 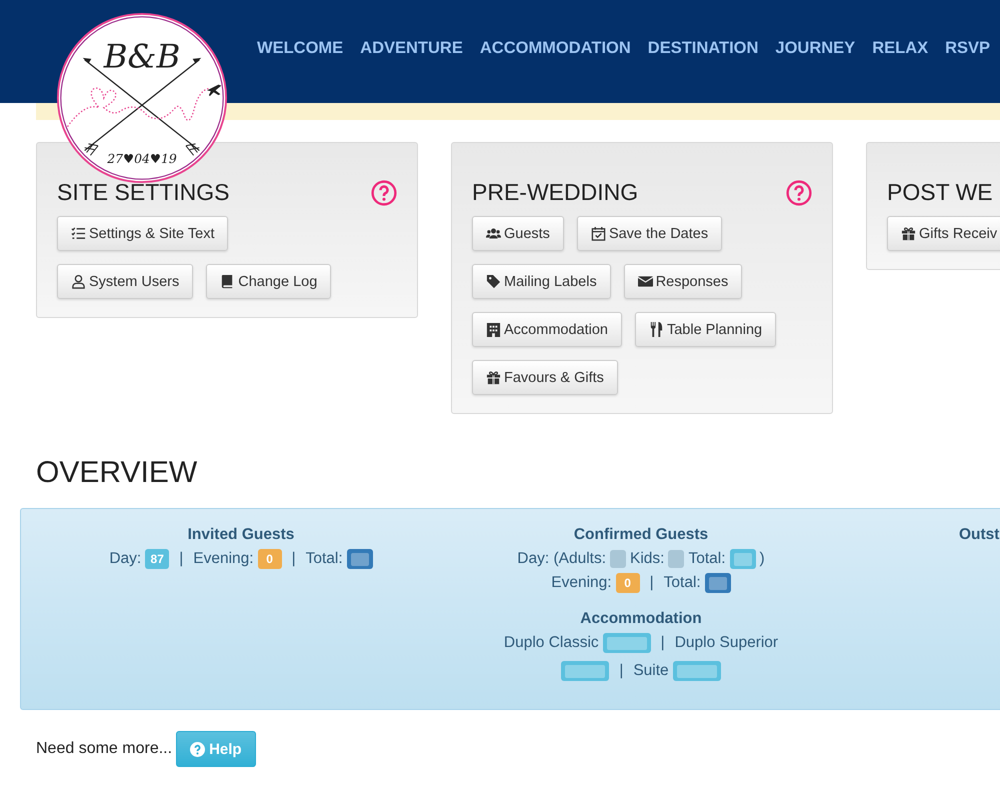 I want to click on admin-button: Guests, so click(x=518, y=233).